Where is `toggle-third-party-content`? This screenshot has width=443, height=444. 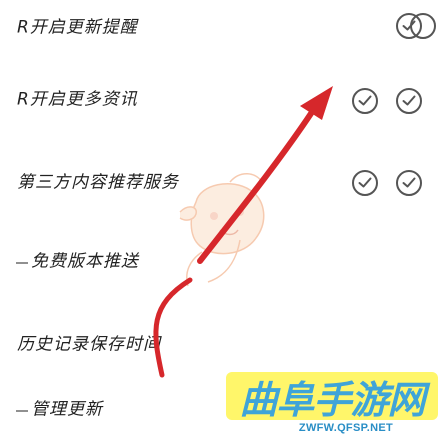
toggle-third-party-content is located at coordinates (409, 183).